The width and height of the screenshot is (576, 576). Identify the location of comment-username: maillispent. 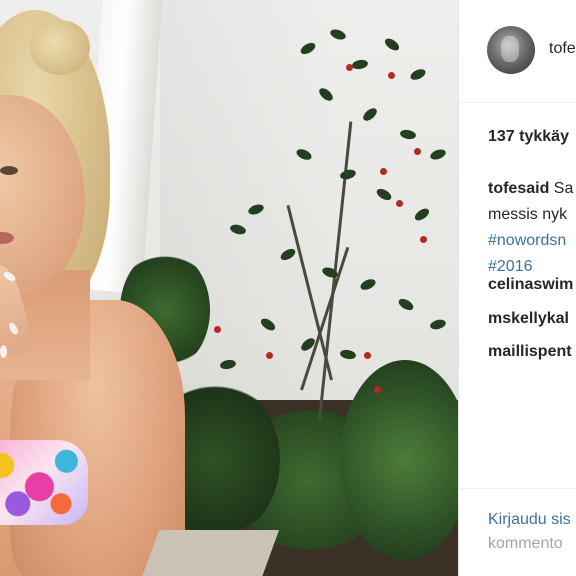
(530, 352).